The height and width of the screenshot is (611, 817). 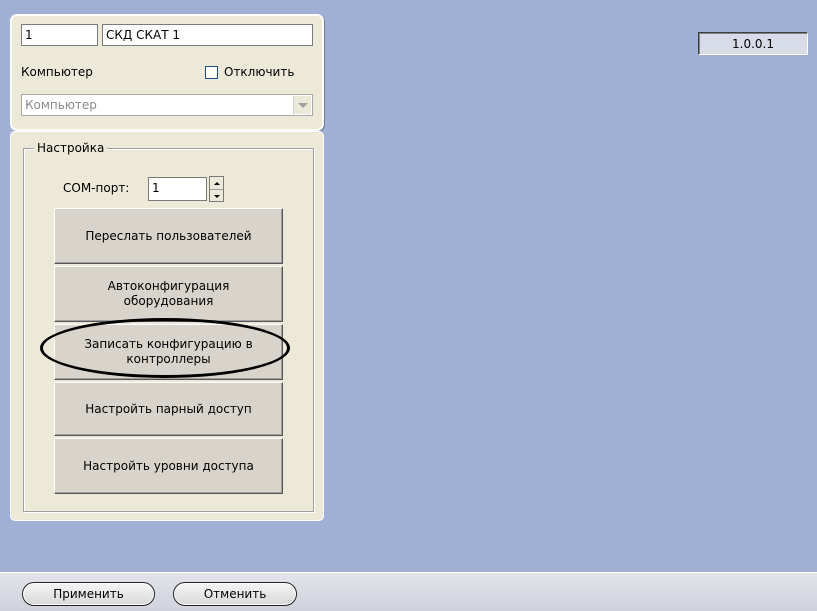 I want to click on computer-select: Компьютер, so click(x=167, y=105).